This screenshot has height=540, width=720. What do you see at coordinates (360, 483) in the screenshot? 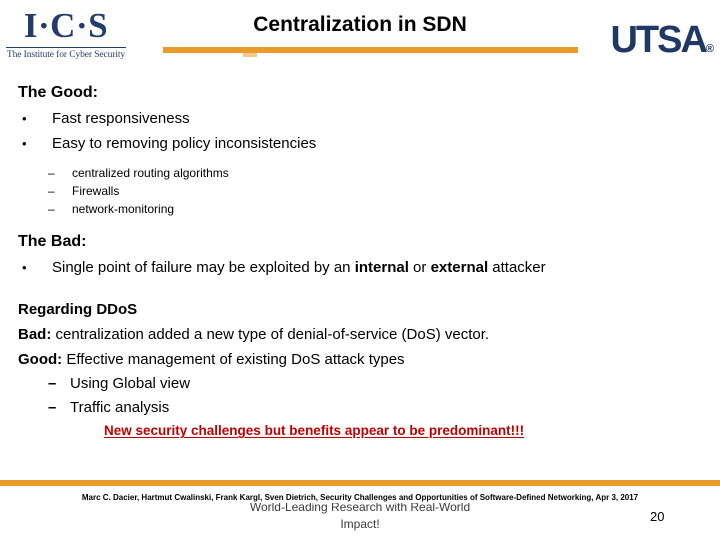
I see `footer-accent-bar` at bounding box center [360, 483].